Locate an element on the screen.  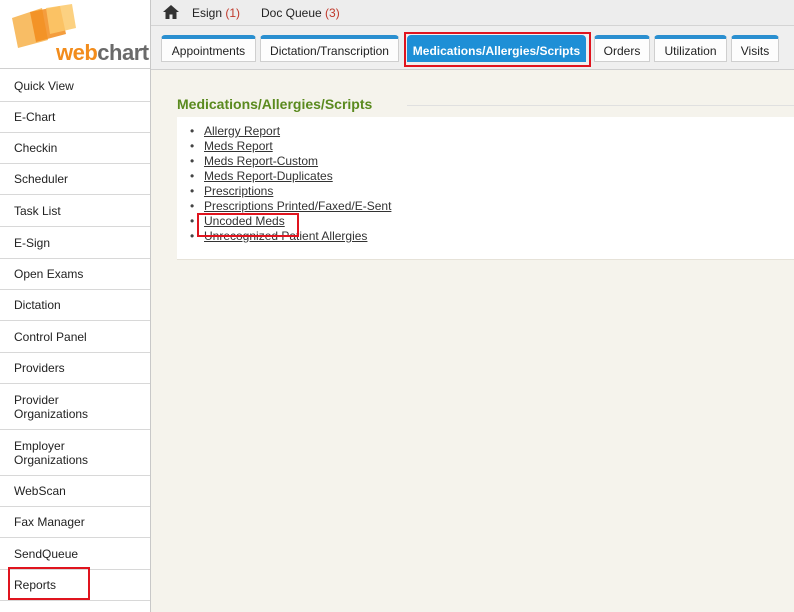
report-meds-report-custom: • Meds Report-Custom is located at coordinates (254, 161).